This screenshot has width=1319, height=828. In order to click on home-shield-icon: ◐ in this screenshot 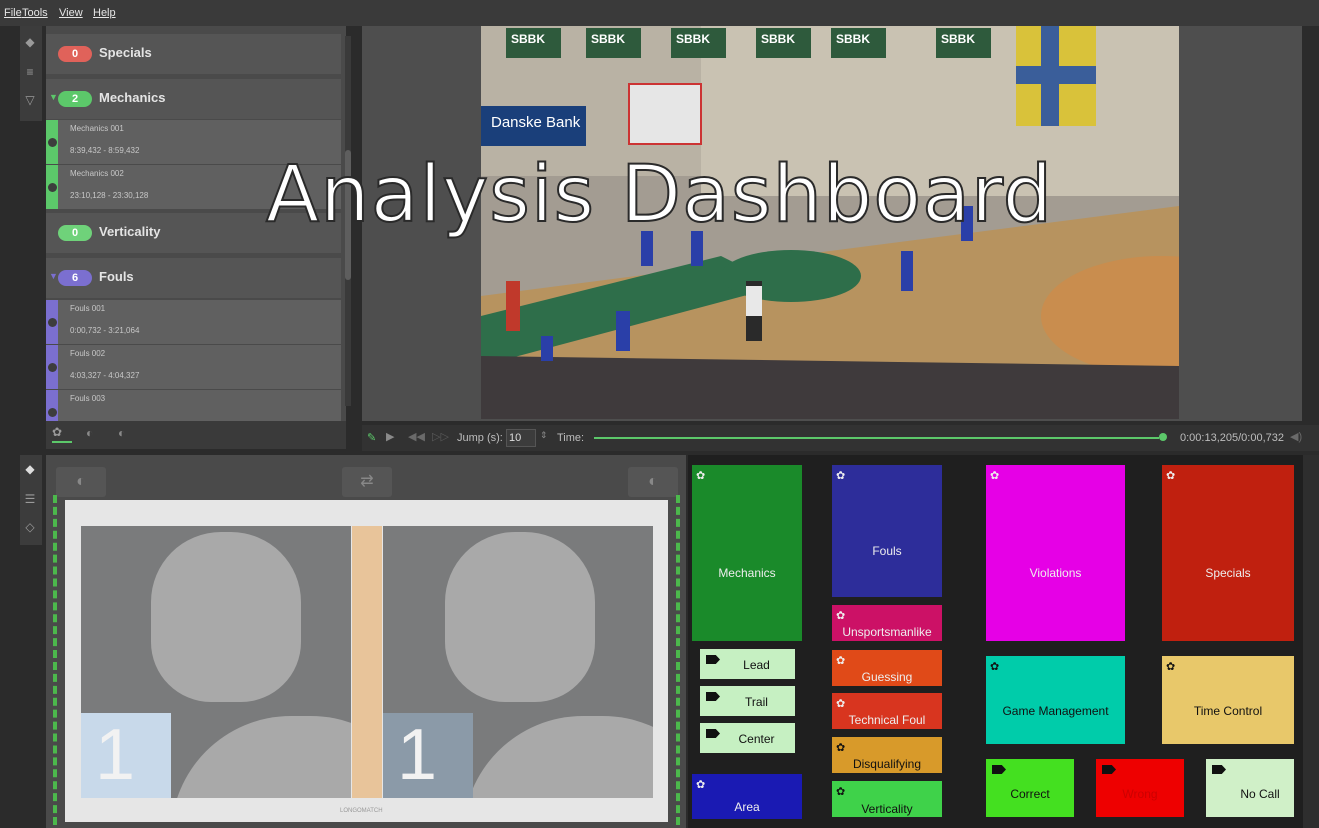, I will do `click(81, 482)`.